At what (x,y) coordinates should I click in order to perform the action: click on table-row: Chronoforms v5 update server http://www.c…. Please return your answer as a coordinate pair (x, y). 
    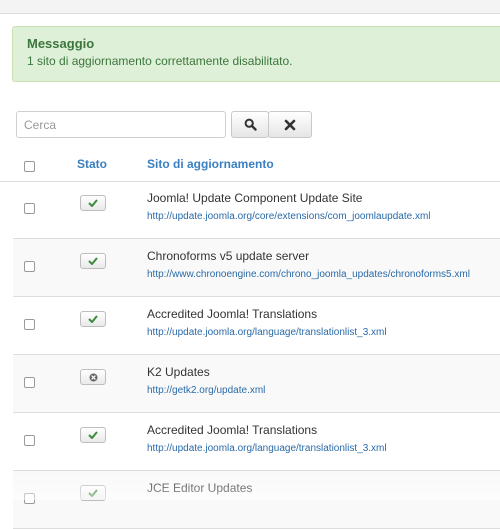
    Looking at the image, I should click on (256, 268).